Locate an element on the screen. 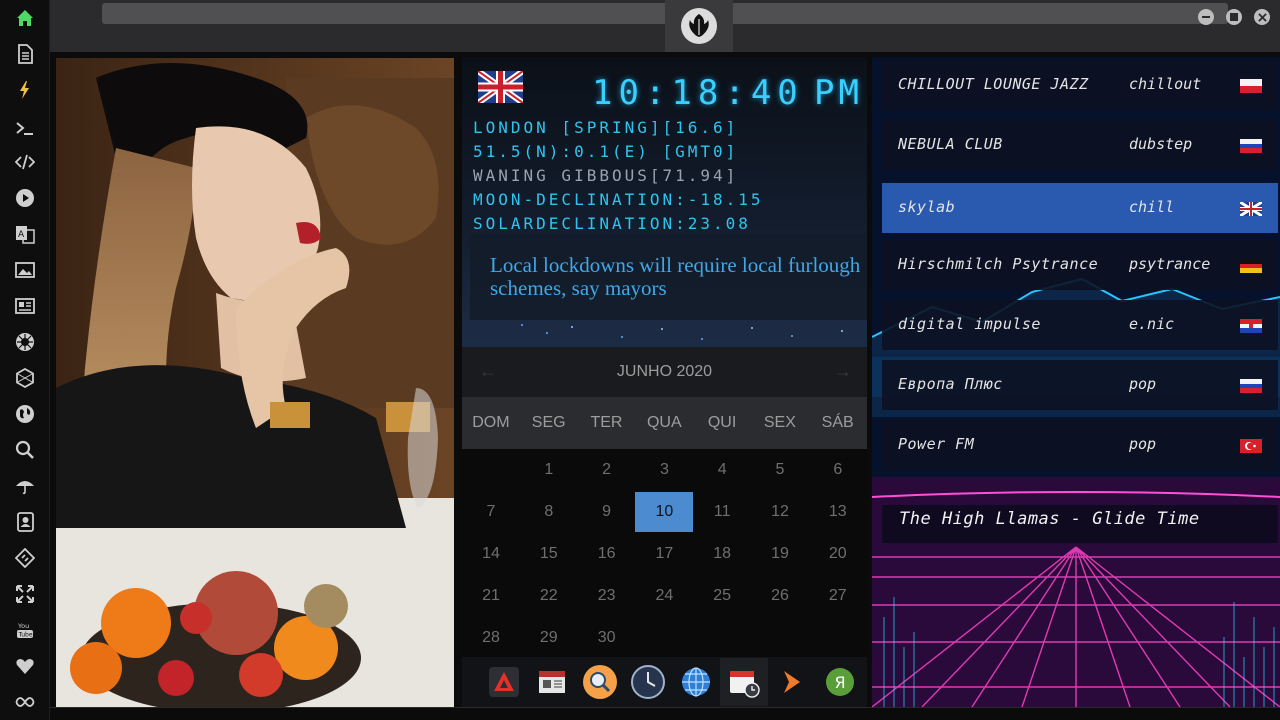 This screenshot has width=1280, height=720. station-row: Hirschmilch Psytrance psytrance is located at coordinates (1080, 265).